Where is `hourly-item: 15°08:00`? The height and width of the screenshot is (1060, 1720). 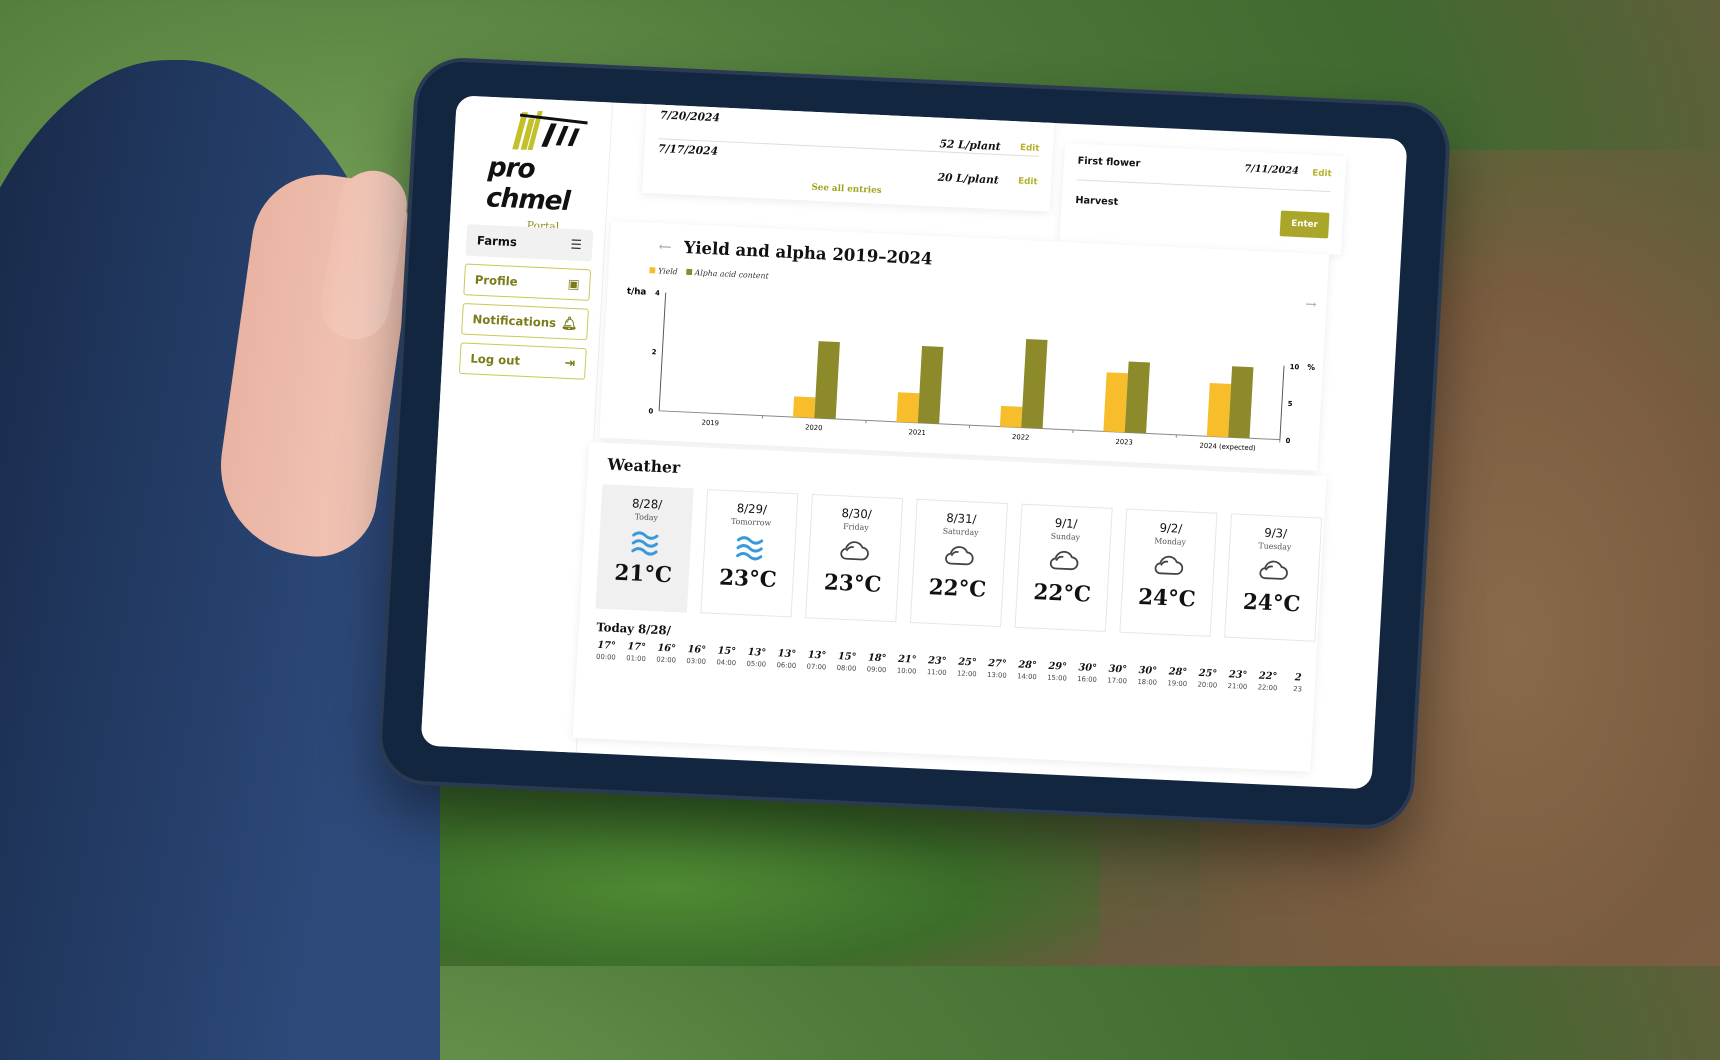
hourly-item: 15°08:00 is located at coordinates (846, 662).